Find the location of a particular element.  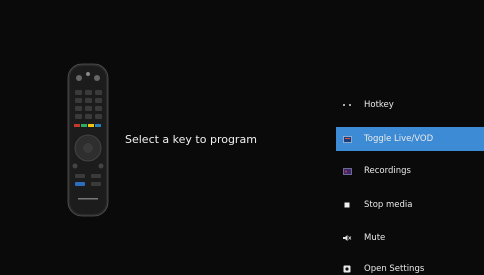

menu-item-label: Hotkey is located at coordinates (379, 105).